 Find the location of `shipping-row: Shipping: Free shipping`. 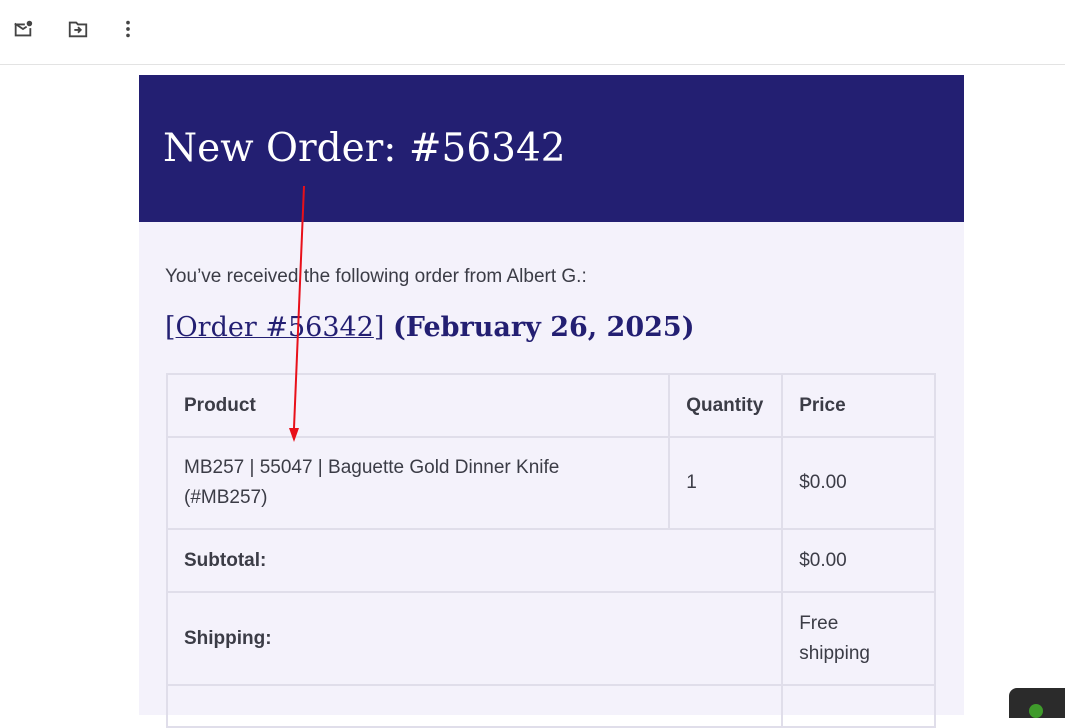

shipping-row: Shipping: Free shipping is located at coordinates (550, 638).